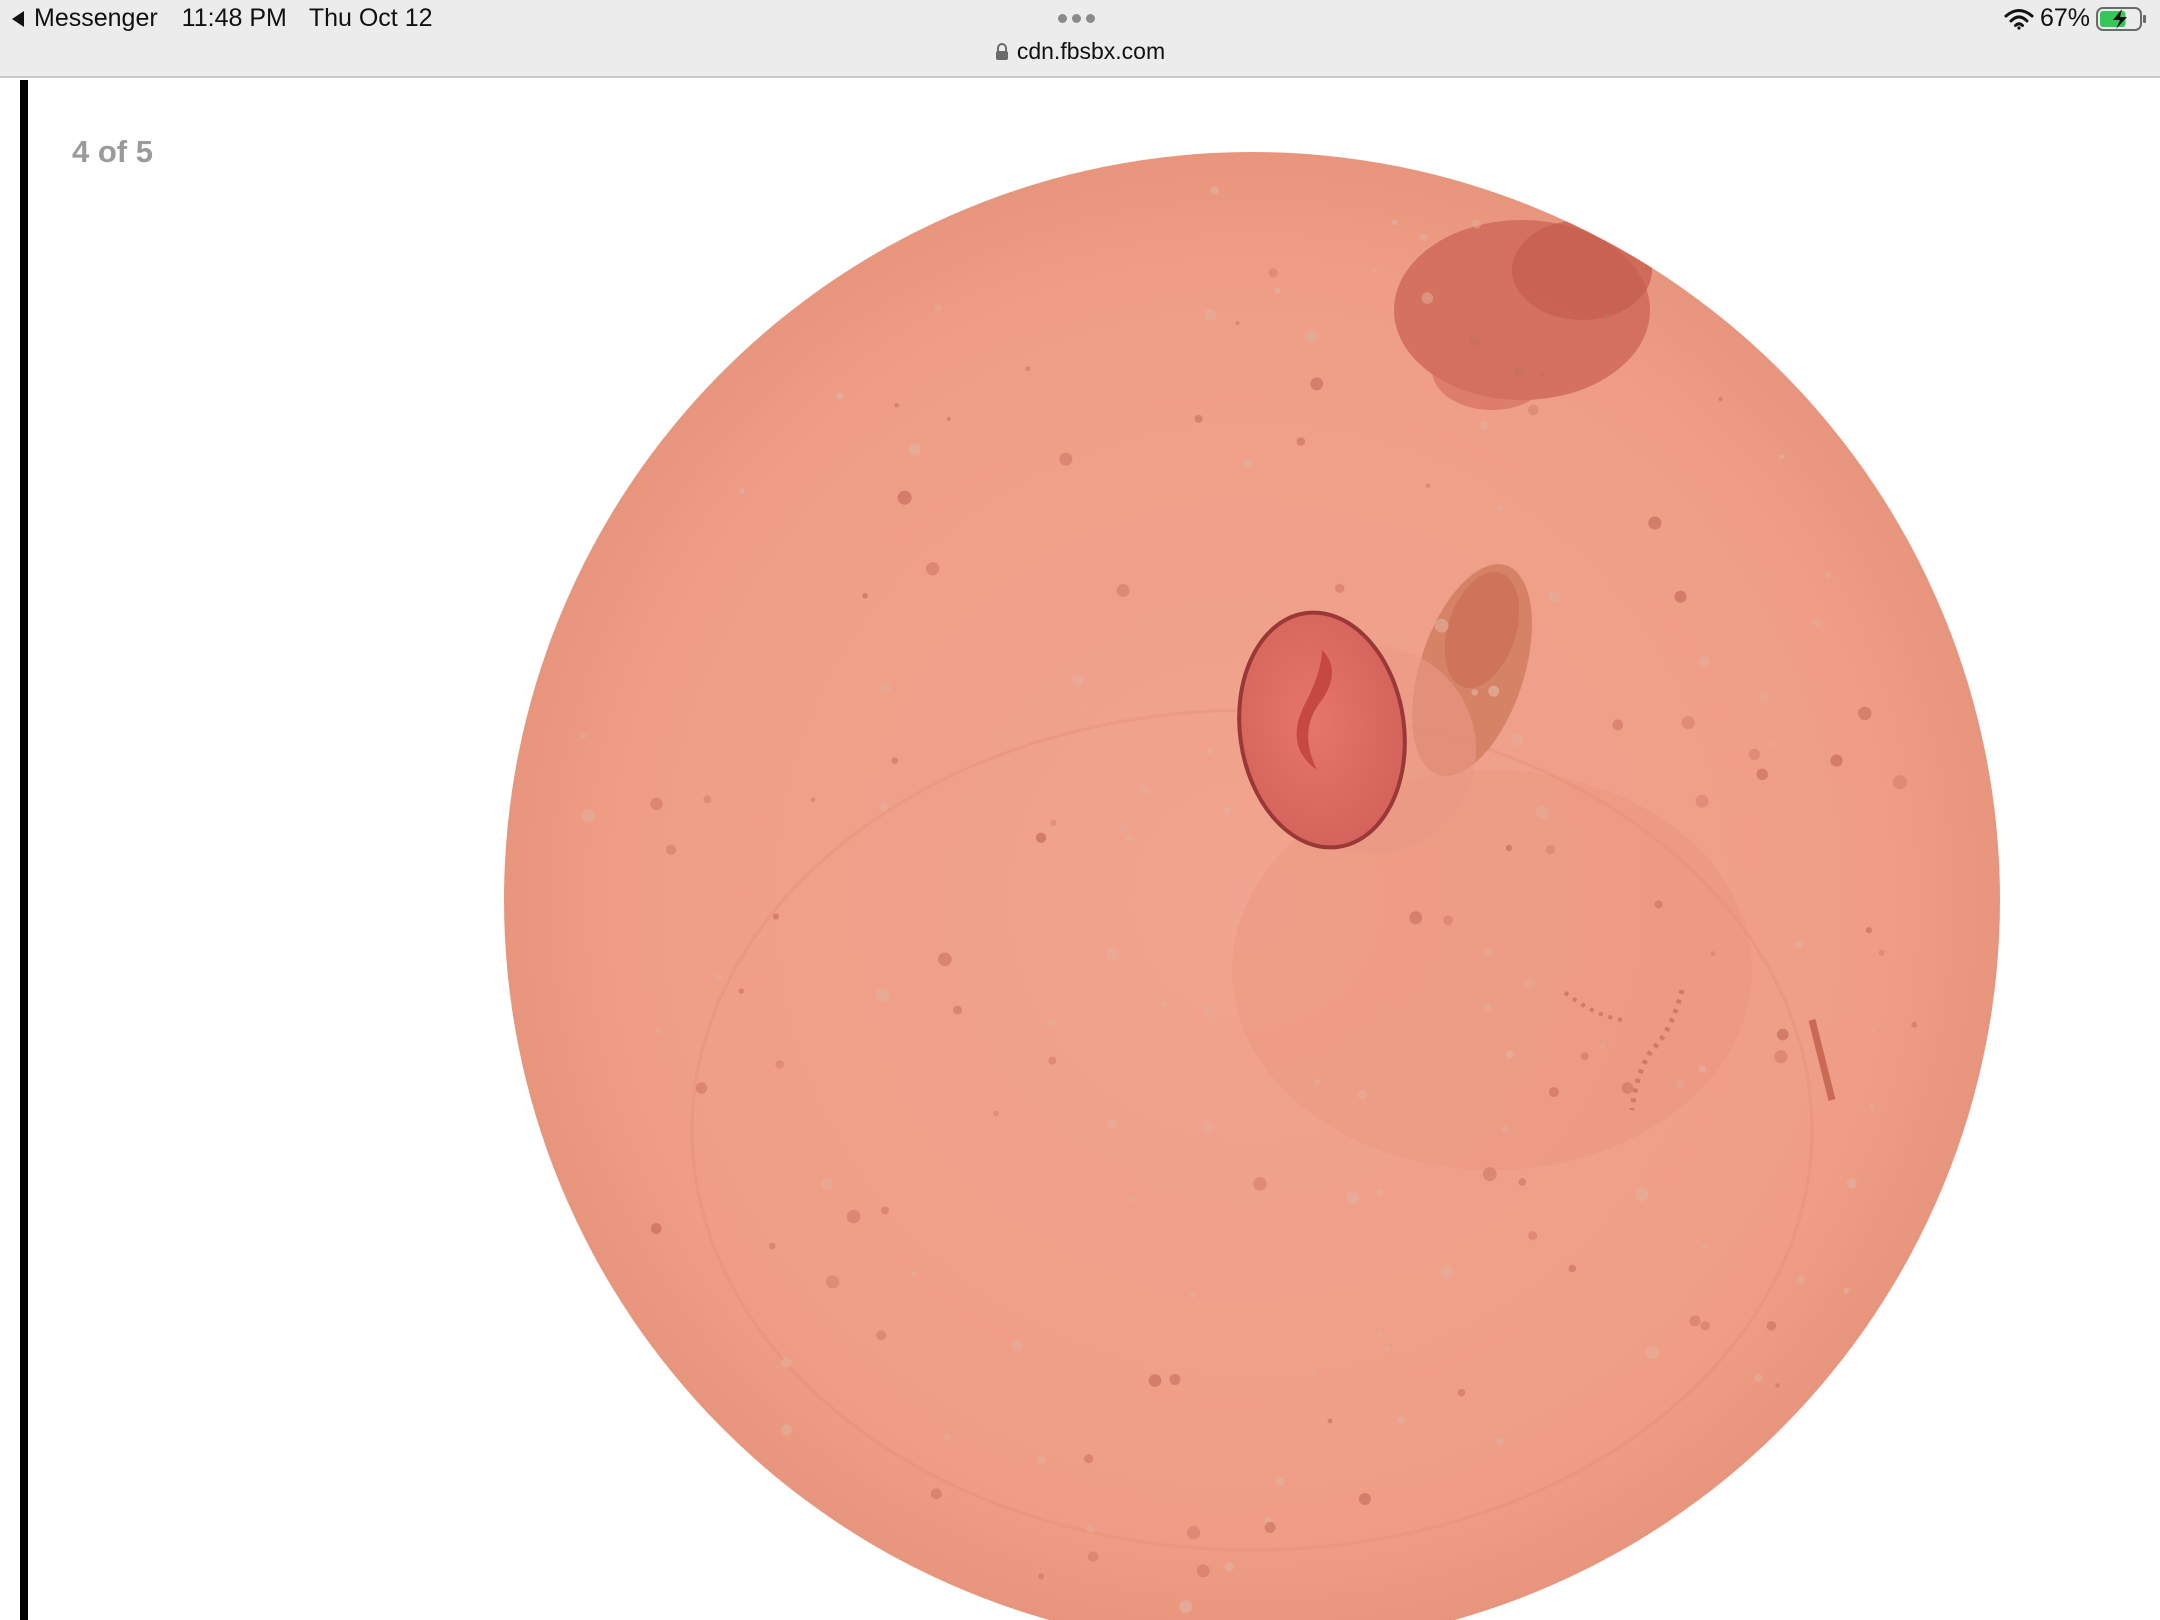 This screenshot has width=2160, height=1620. I want to click on battery-charging-icon, so click(2121, 18).